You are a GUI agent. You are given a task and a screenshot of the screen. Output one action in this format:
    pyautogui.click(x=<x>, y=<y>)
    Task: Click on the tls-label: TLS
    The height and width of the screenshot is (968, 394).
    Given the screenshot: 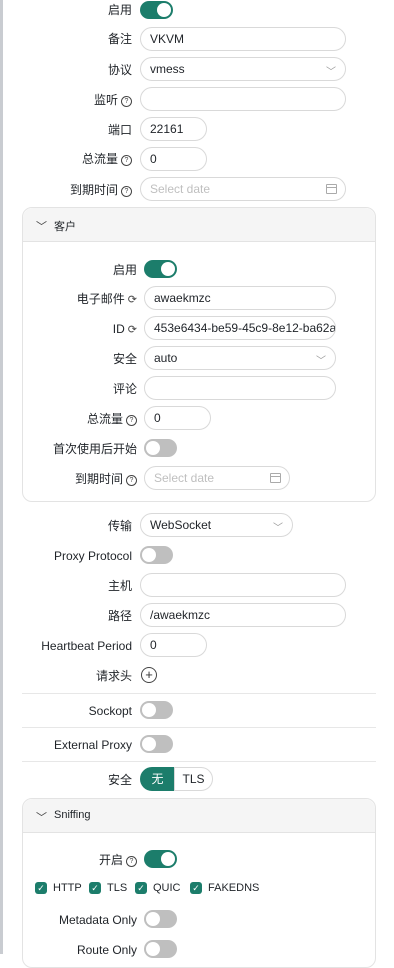 What is the action you would take?
    pyautogui.click(x=117, y=888)
    